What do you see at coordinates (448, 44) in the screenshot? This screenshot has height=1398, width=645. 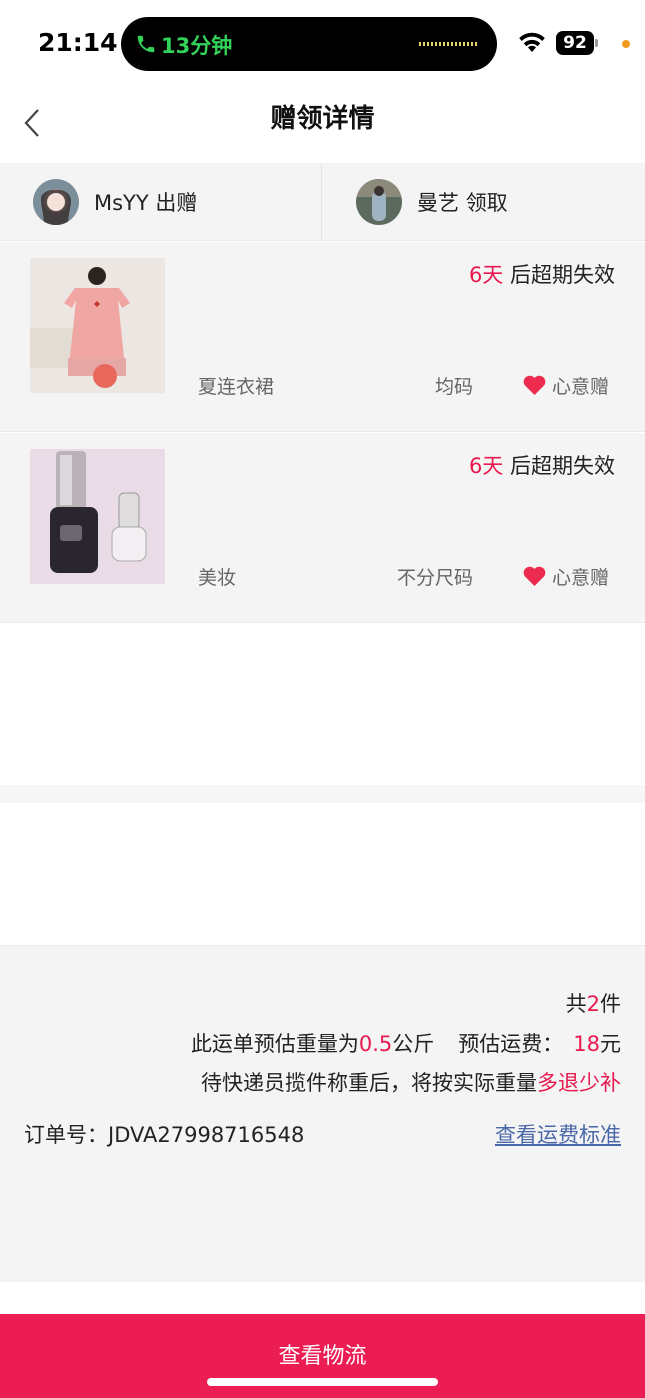 I see `audio-wave-icon` at bounding box center [448, 44].